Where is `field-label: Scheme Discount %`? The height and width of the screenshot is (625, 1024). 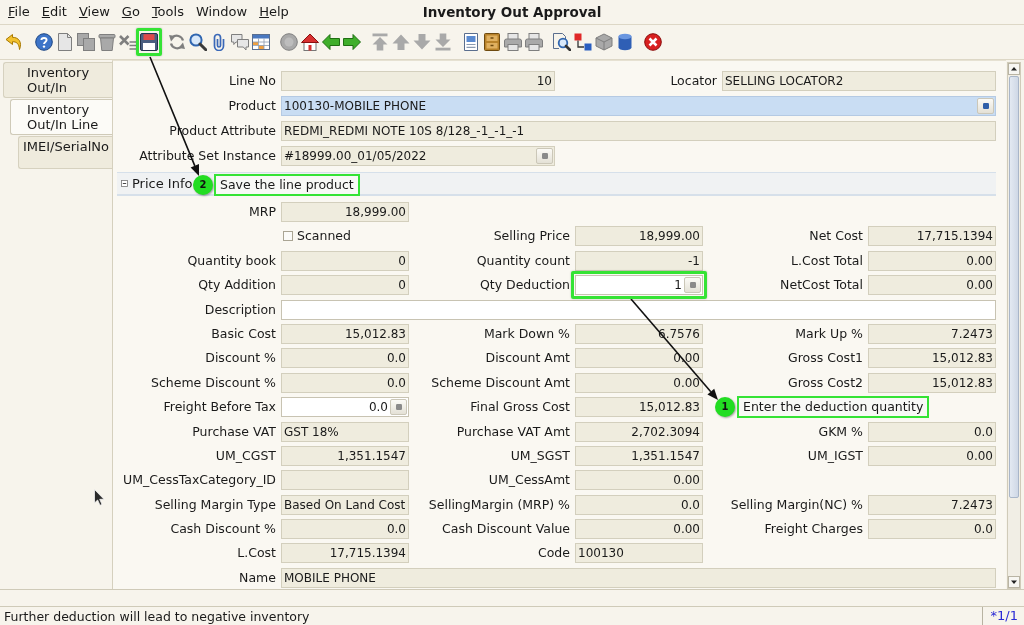 field-label: Scheme Discount % is located at coordinates (213, 382).